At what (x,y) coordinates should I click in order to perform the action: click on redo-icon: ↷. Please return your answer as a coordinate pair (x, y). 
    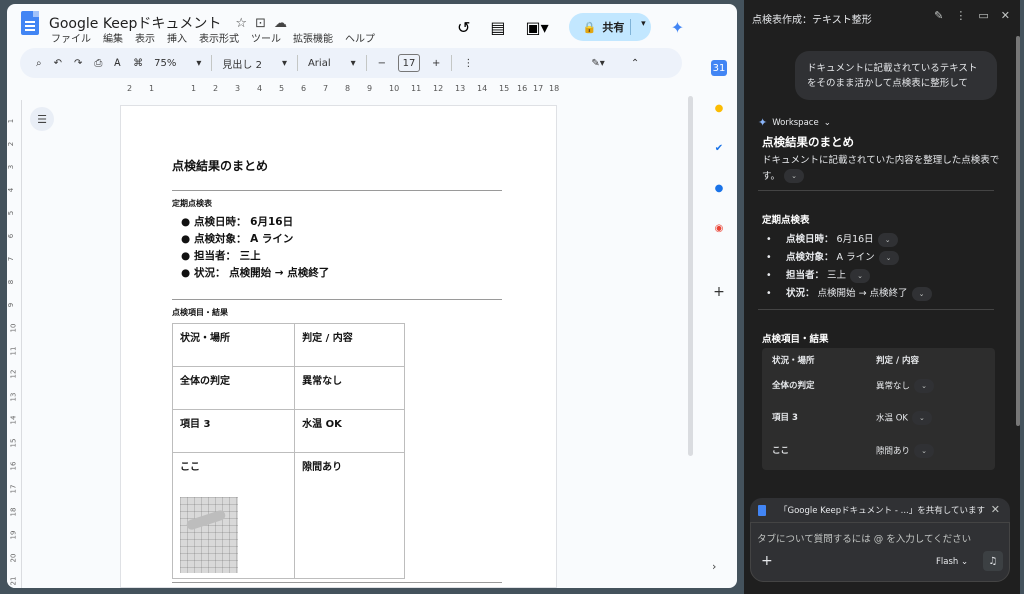
    Looking at the image, I should click on (78, 63).